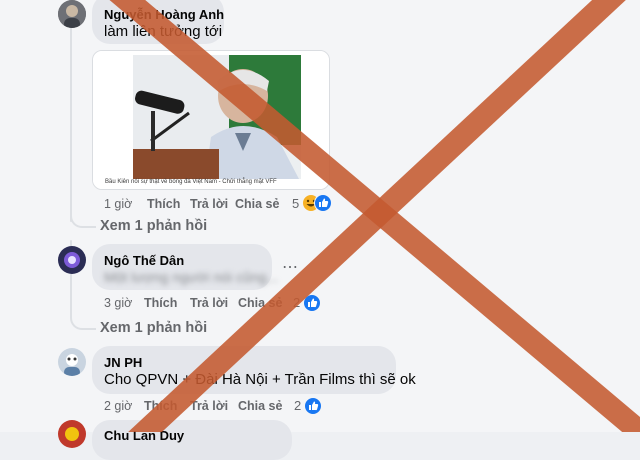  I want to click on reaction-count: 5, so click(295, 203).